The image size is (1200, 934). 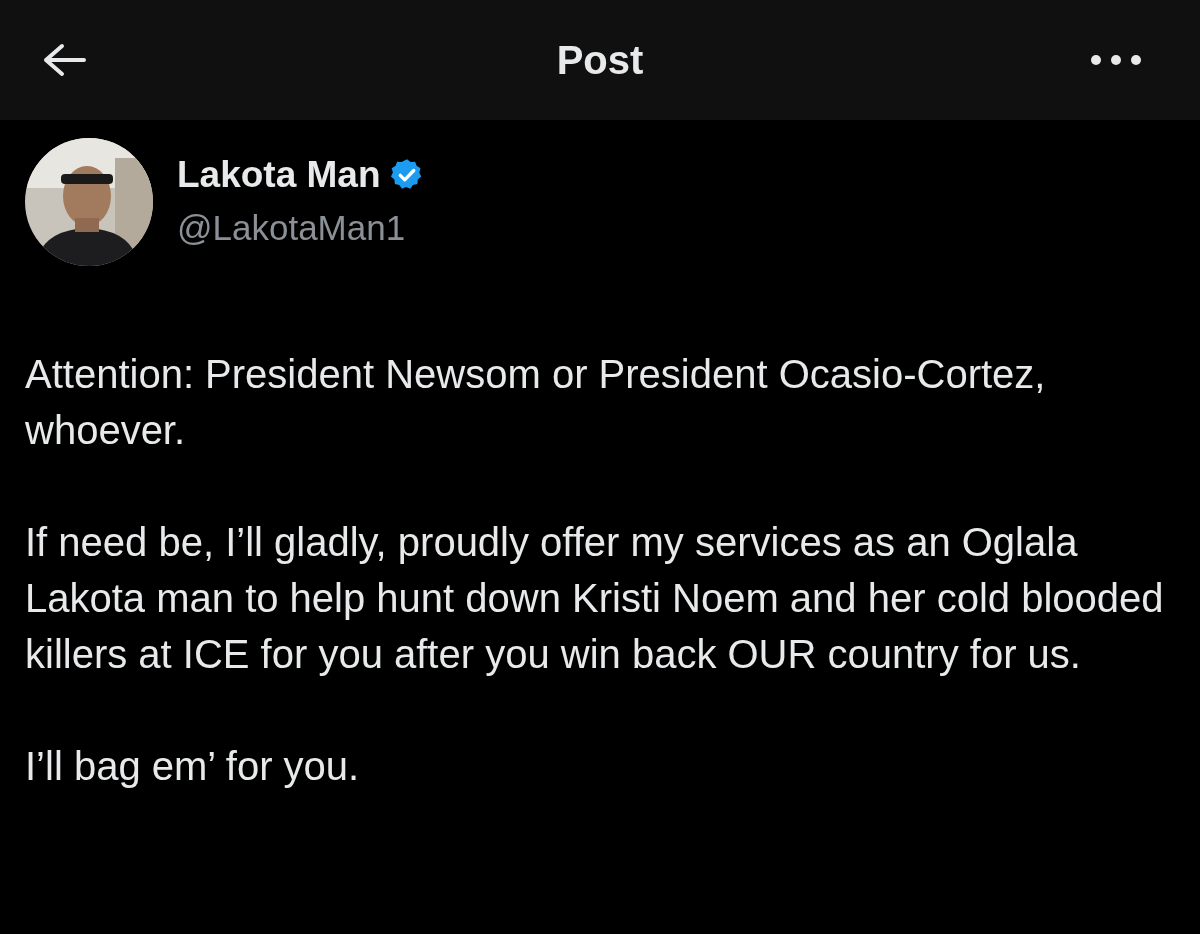 What do you see at coordinates (536, 402) in the screenshot?
I see `post-text: Attention: President Newsom or President Ocasio-Cortez, whoever.` at bounding box center [536, 402].